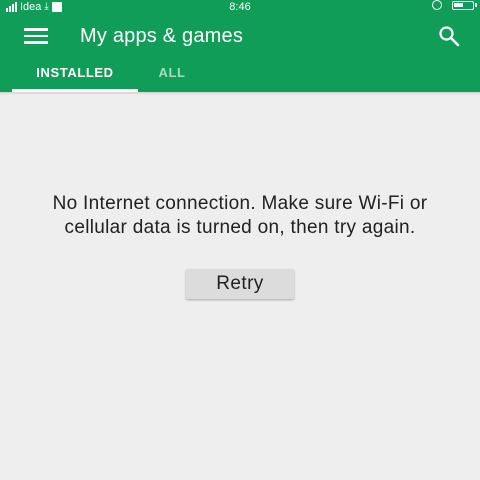 The height and width of the screenshot is (480, 480). I want to click on status-time: 8:46, so click(240, 7).